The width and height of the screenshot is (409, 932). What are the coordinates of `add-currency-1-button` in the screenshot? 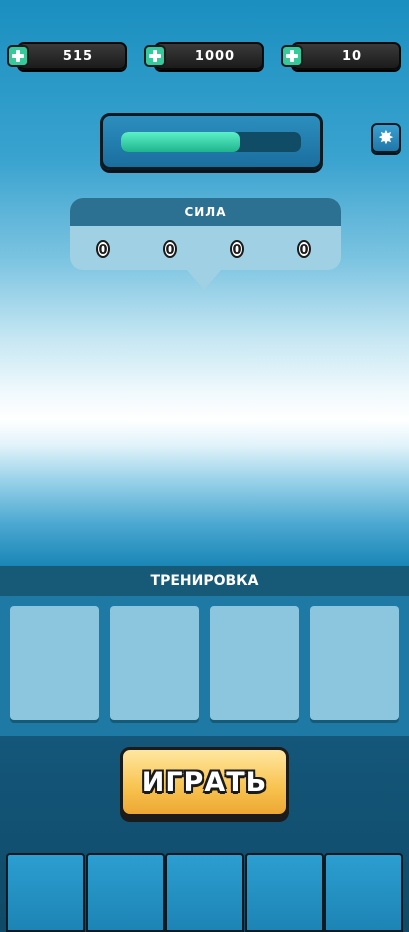 It's located at (18, 56).